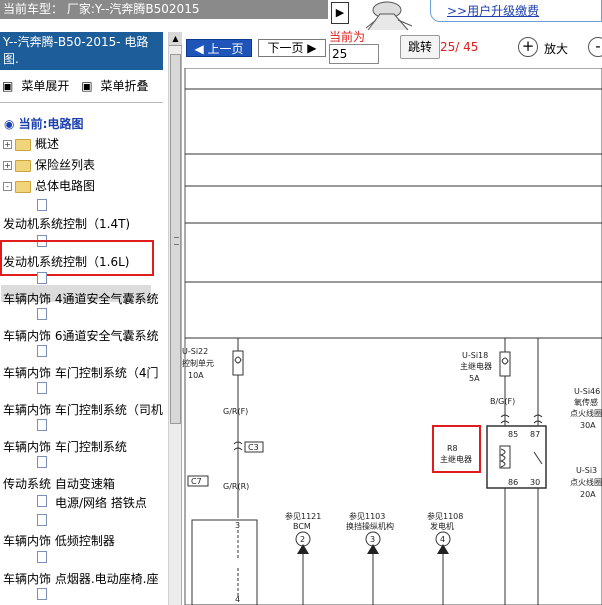  What do you see at coordinates (49, 165) in the screenshot?
I see `tree-folder-fuse-list: + 保险丝列表` at bounding box center [49, 165].